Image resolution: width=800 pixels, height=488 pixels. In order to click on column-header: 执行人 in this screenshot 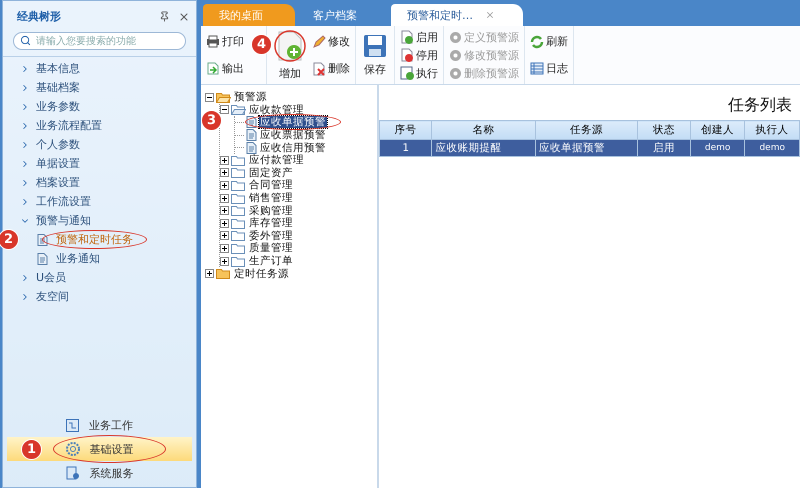, I will do `click(772, 130)`.